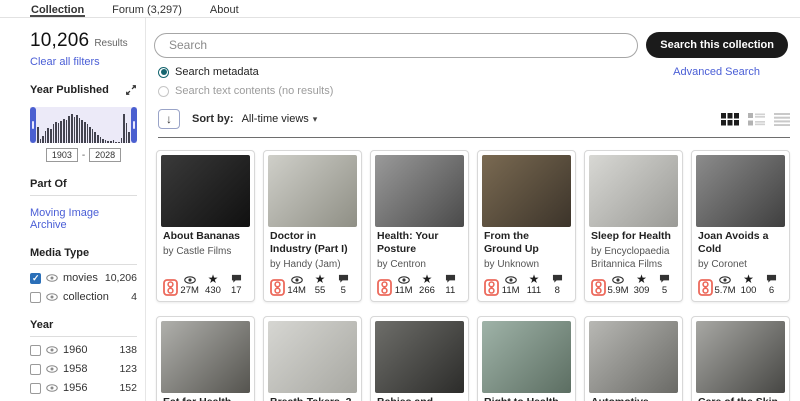  Describe the element at coordinates (320, 284) in the screenshot. I see `favorites-stat: ★ 55` at that location.